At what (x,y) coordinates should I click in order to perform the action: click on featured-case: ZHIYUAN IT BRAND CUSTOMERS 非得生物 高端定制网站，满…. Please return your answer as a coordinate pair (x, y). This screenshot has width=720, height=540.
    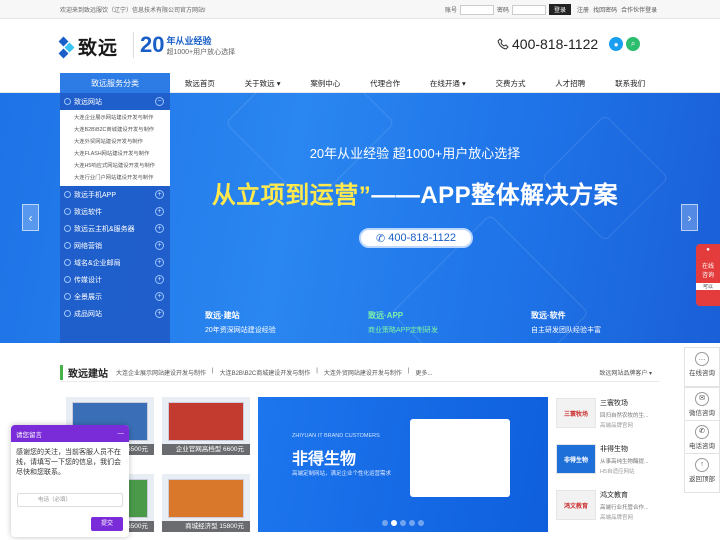
    Looking at the image, I should click on (403, 464).